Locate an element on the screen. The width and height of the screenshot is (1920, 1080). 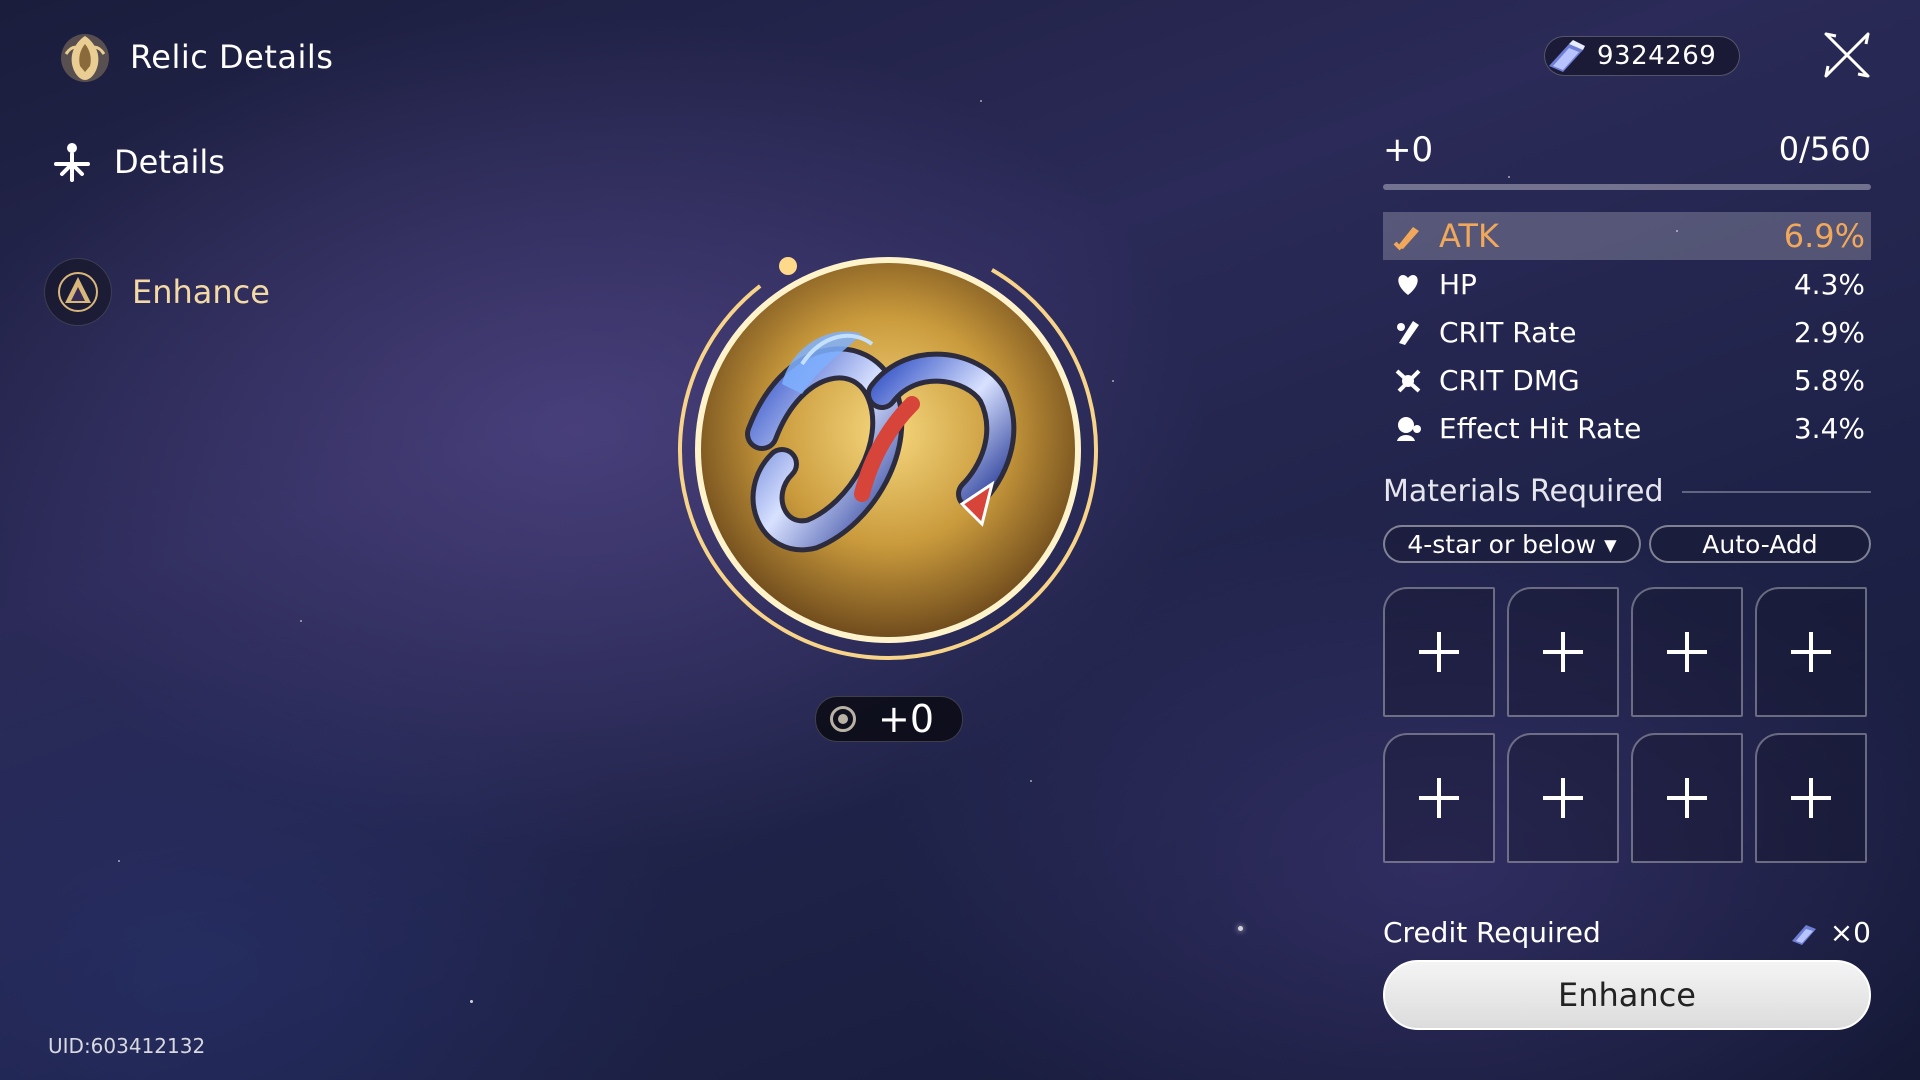
sub-stat-value: 4.3% is located at coordinates (1829, 284).